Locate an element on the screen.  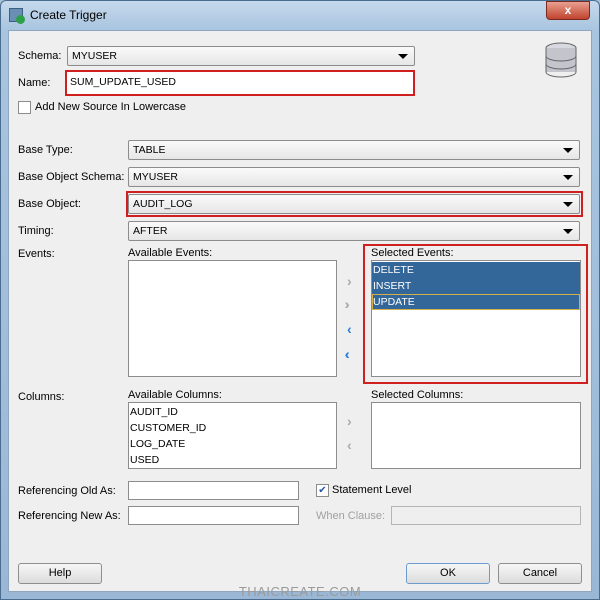
when-clause-label: When Clause: is located at coordinates (351, 516).